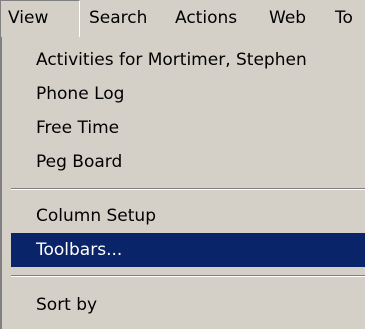  I want to click on menu-actions: Actions, so click(213, 18).